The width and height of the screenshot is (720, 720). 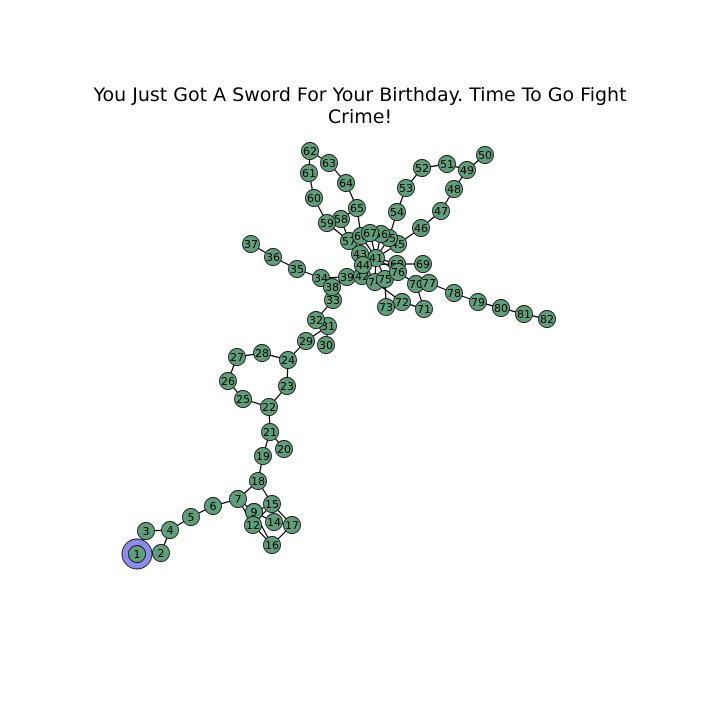 I want to click on node-67: 67, so click(x=370, y=233).